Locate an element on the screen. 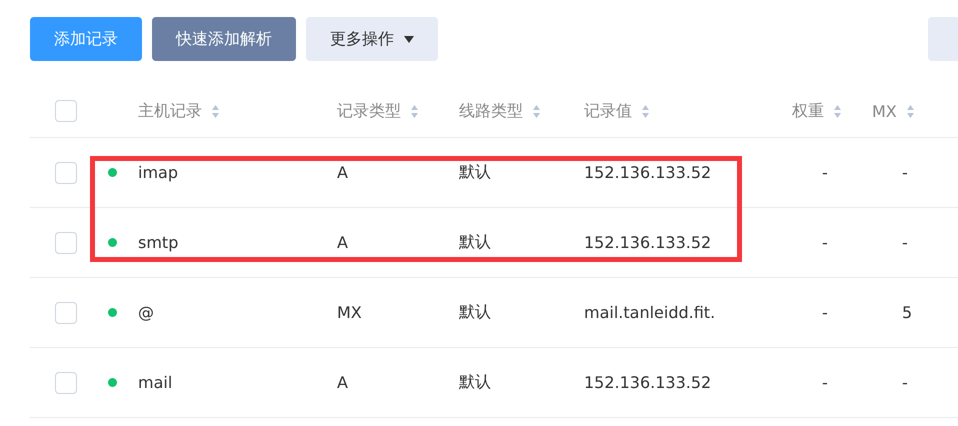 This screenshot has height=426, width=958. caret-icon is located at coordinates (409, 39).